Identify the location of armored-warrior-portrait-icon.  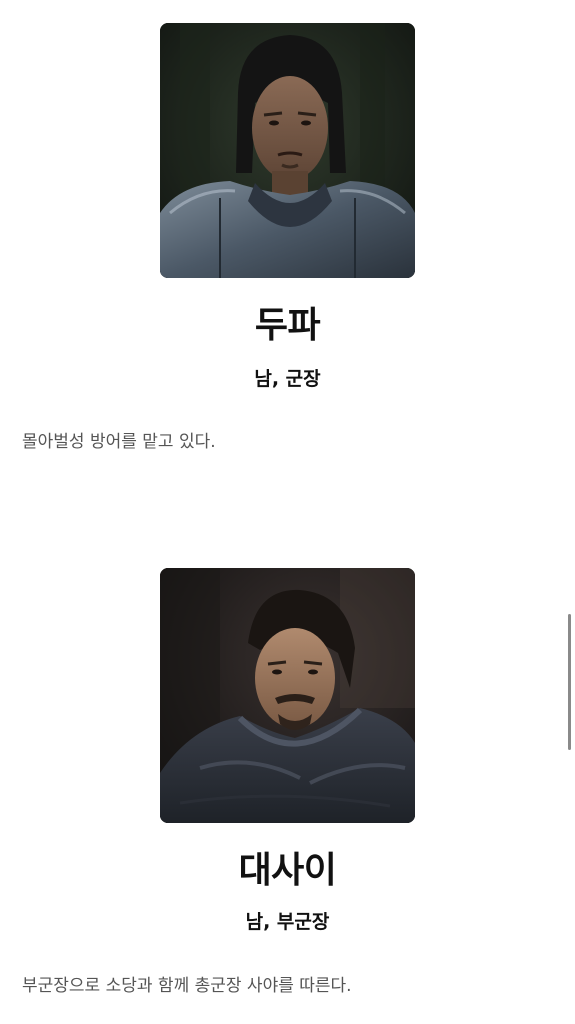
(287, 150).